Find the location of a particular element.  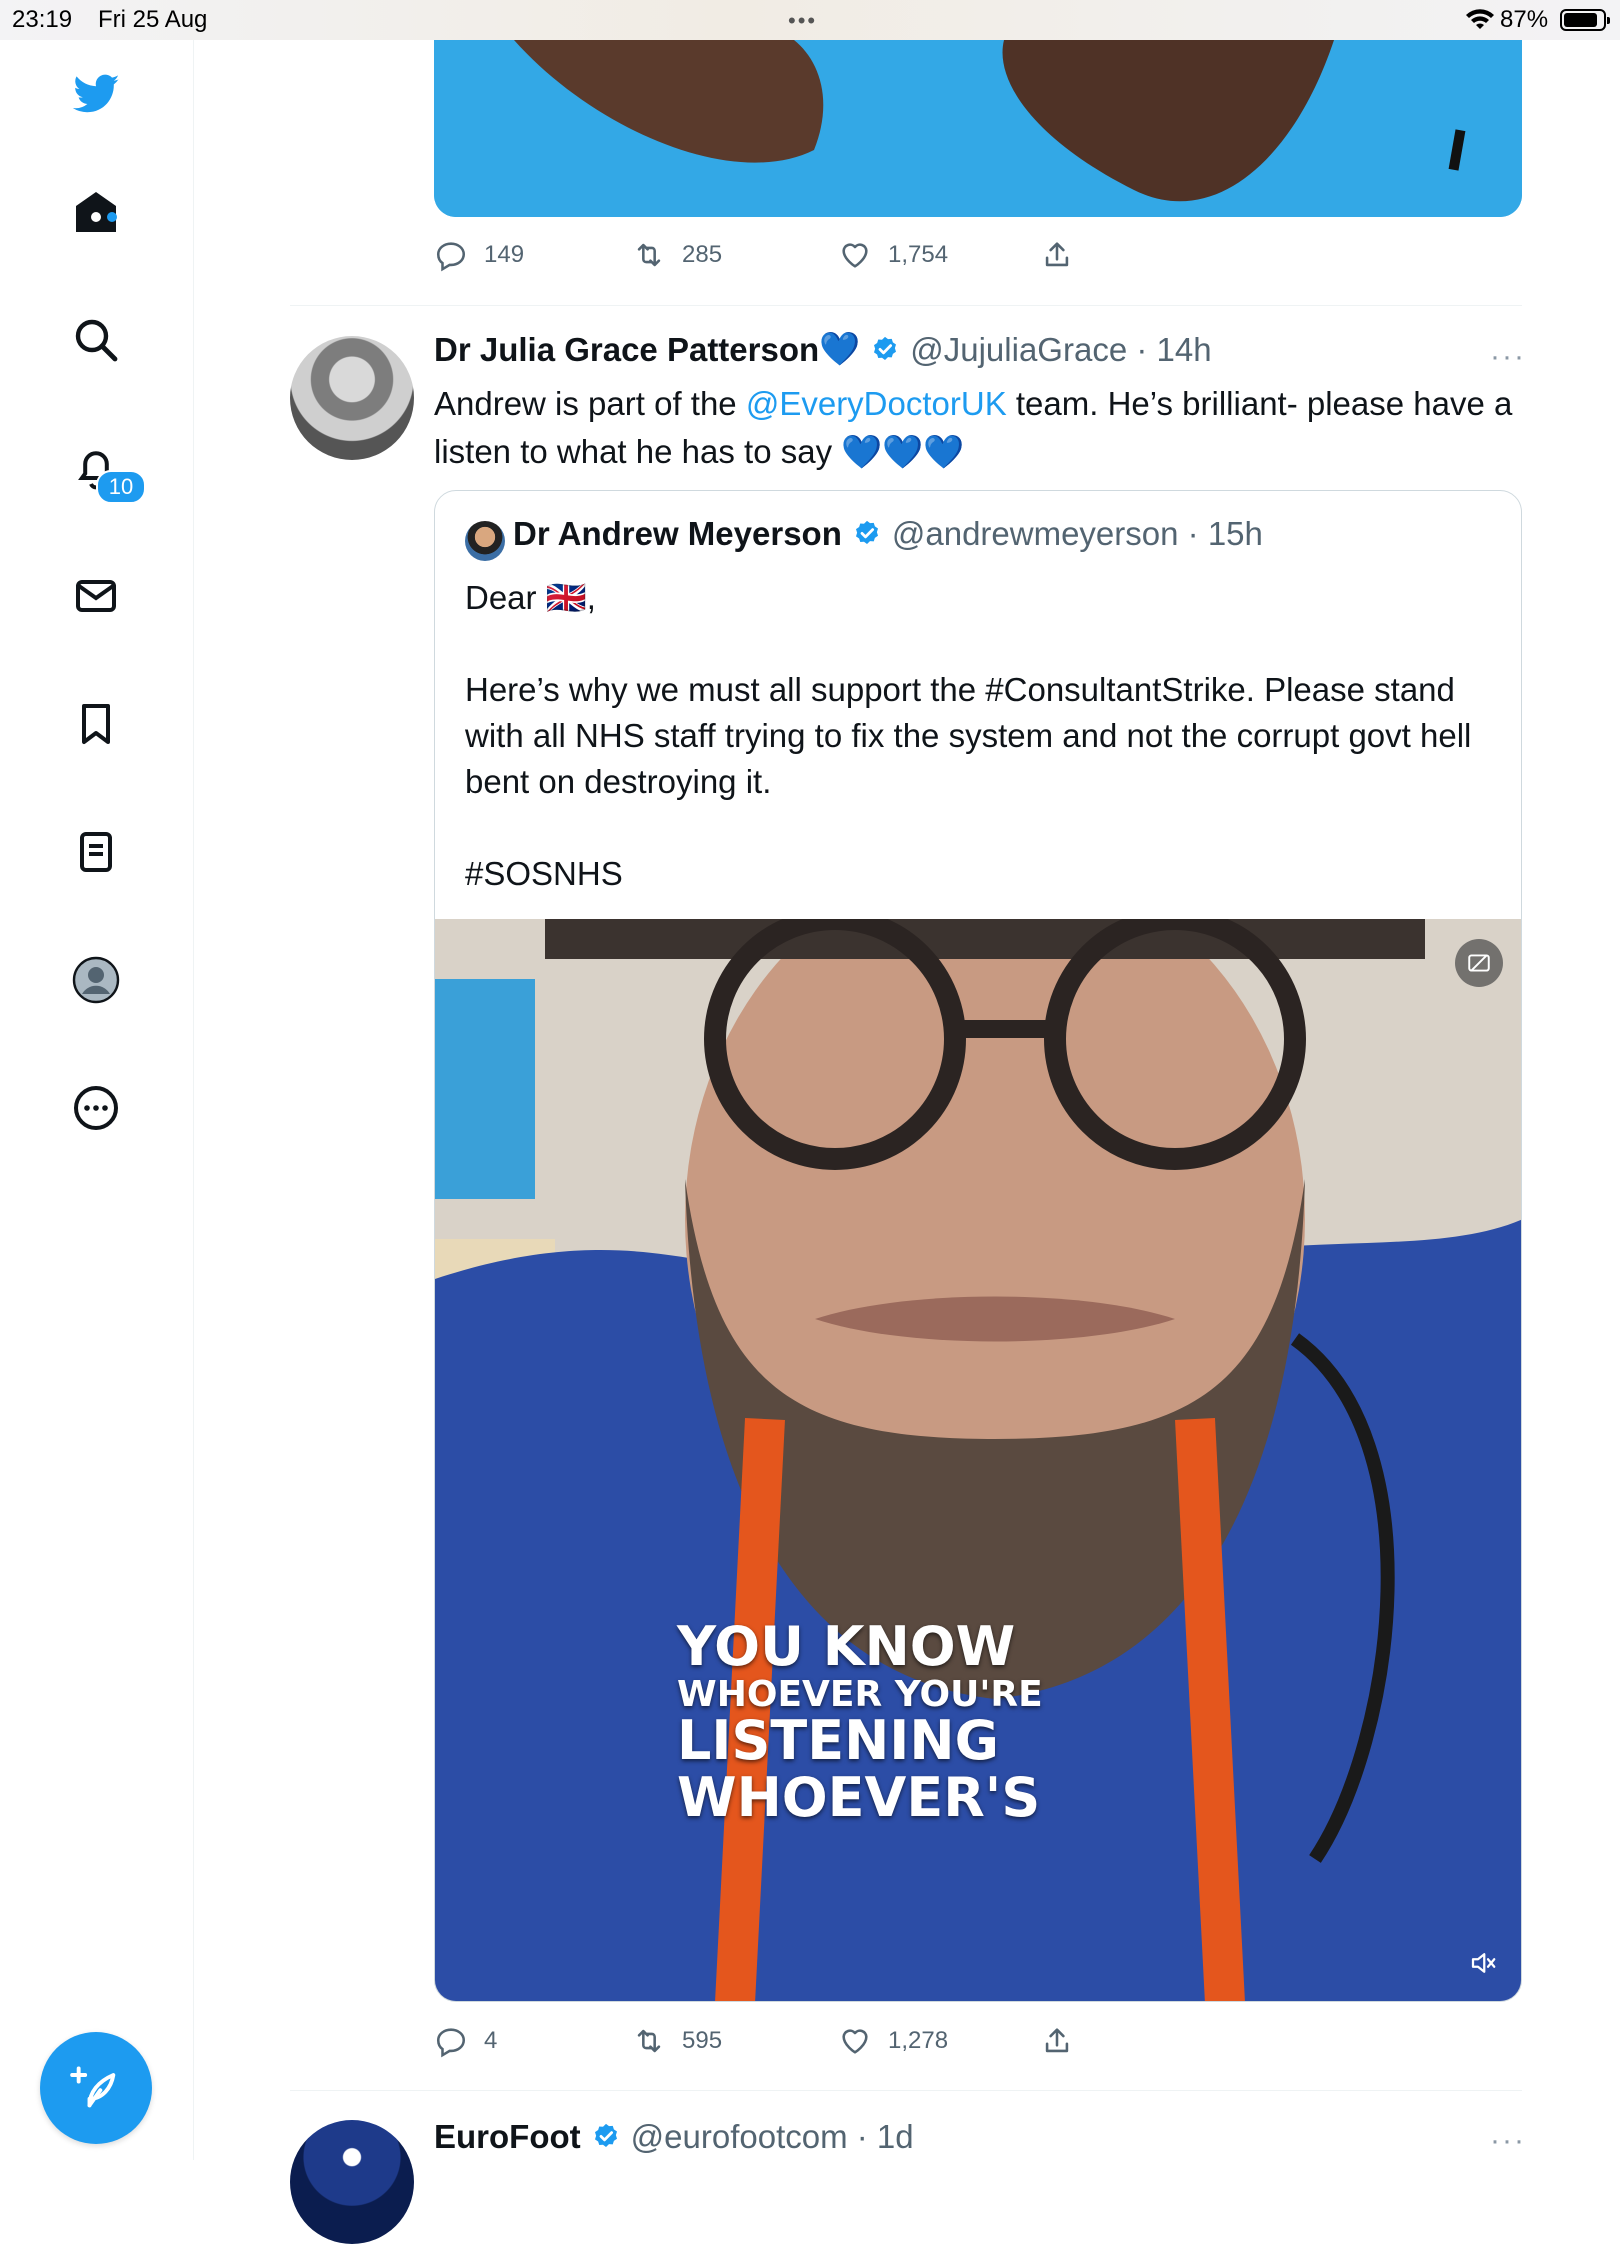

compose-tweet-button is located at coordinates (96, 2088).